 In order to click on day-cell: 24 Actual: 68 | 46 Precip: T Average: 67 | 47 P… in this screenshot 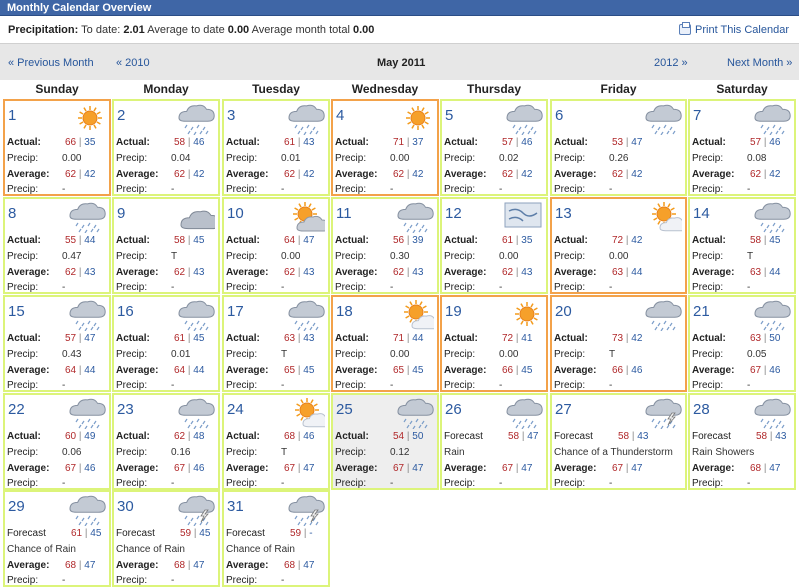, I will do `click(277, 442)`.